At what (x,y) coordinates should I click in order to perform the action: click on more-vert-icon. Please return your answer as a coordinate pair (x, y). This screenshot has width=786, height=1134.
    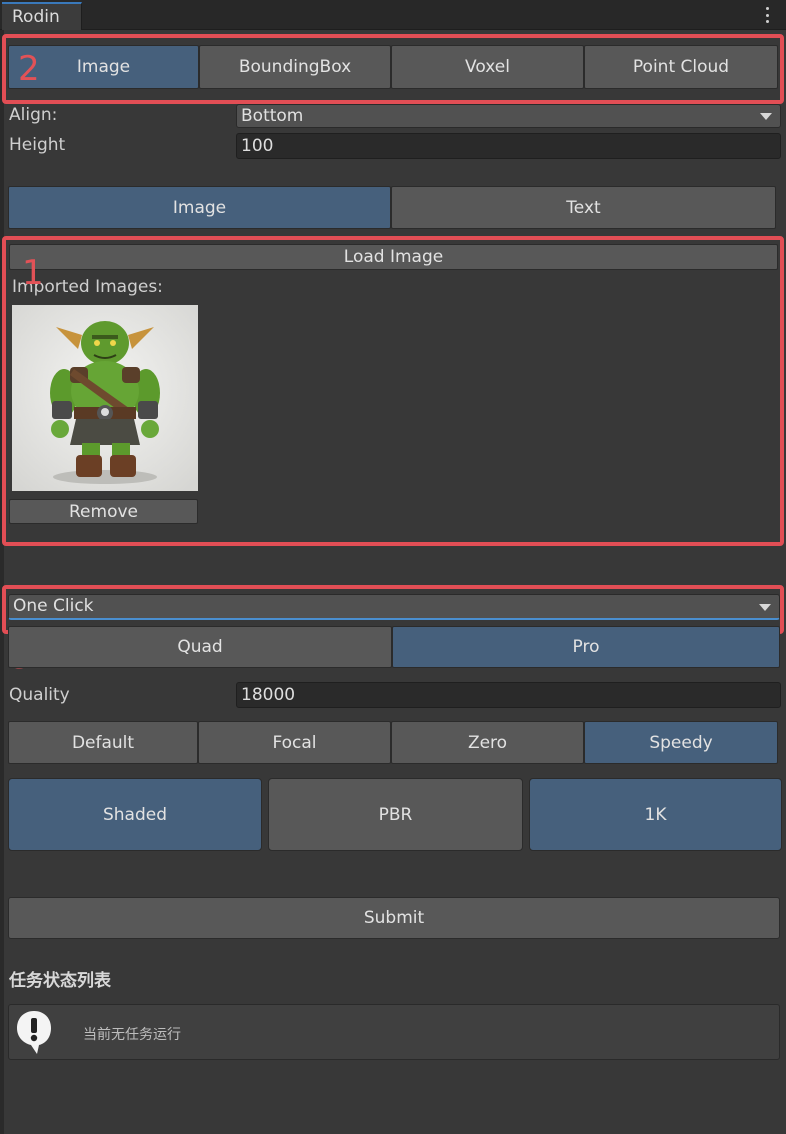
    Looking at the image, I should click on (767, 15).